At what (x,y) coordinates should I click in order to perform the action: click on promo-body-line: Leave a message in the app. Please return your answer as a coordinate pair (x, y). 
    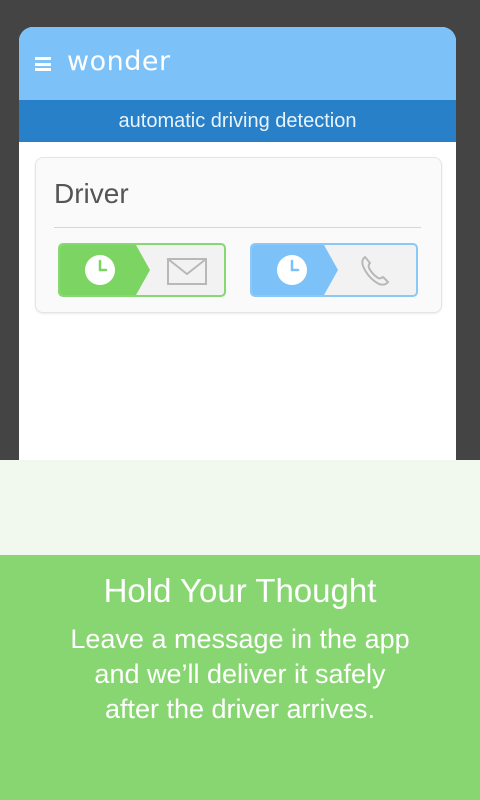
    Looking at the image, I should click on (240, 639).